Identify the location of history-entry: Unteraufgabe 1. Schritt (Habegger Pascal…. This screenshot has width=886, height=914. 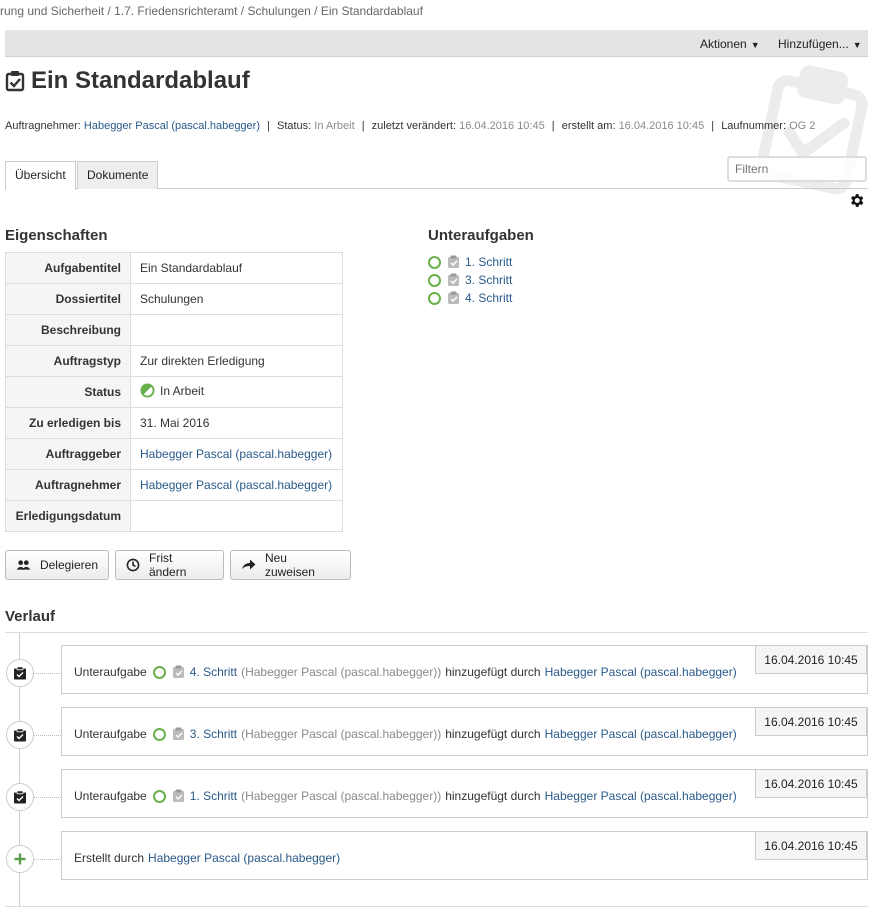
(464, 793).